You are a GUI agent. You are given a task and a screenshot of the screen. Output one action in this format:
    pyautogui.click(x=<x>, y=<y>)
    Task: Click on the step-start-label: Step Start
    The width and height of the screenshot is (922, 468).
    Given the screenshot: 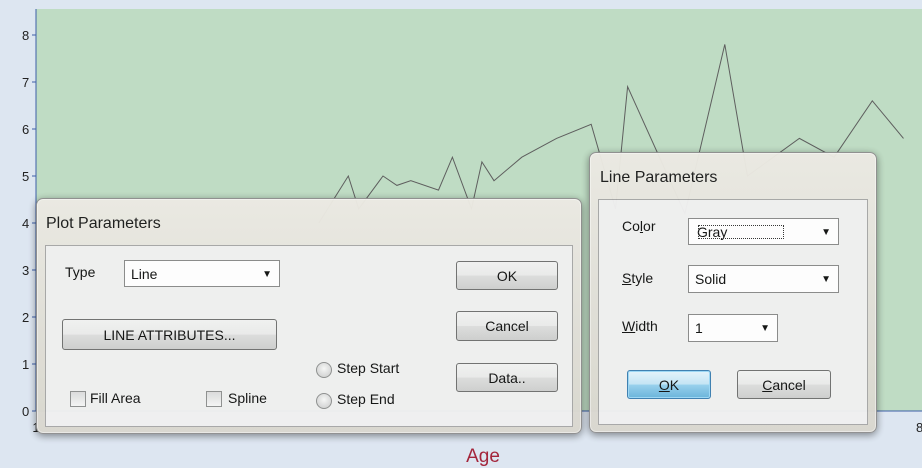 What is the action you would take?
    pyautogui.click(x=368, y=368)
    